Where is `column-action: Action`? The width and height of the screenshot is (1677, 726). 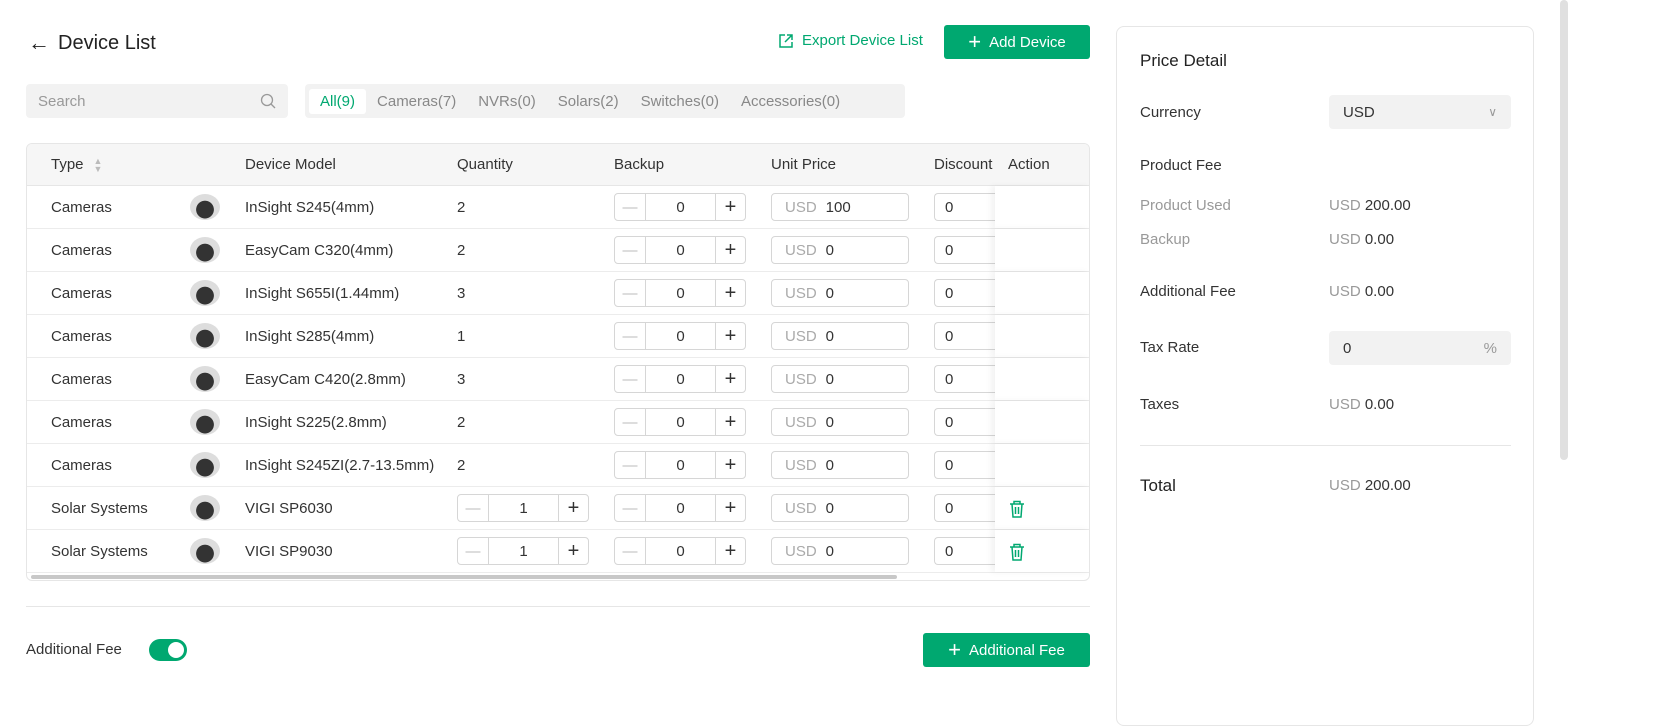
column-action: Action is located at coordinates (1042, 164).